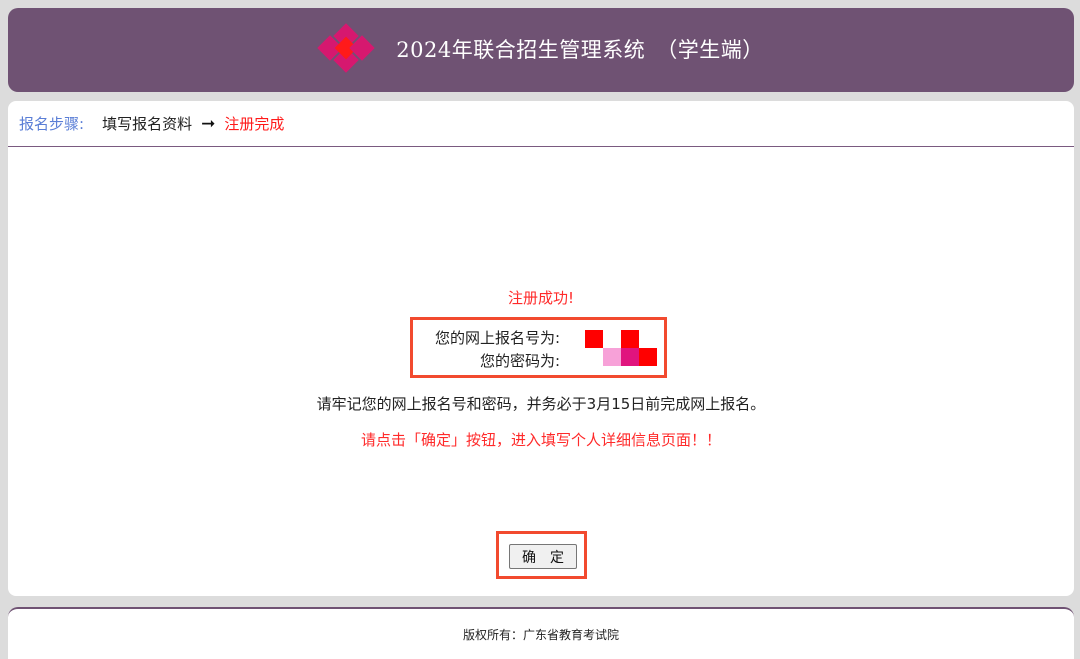 The height and width of the screenshot is (659, 1080). What do you see at coordinates (254, 124) in the screenshot?
I see `step-registration-complete: 注册完成` at bounding box center [254, 124].